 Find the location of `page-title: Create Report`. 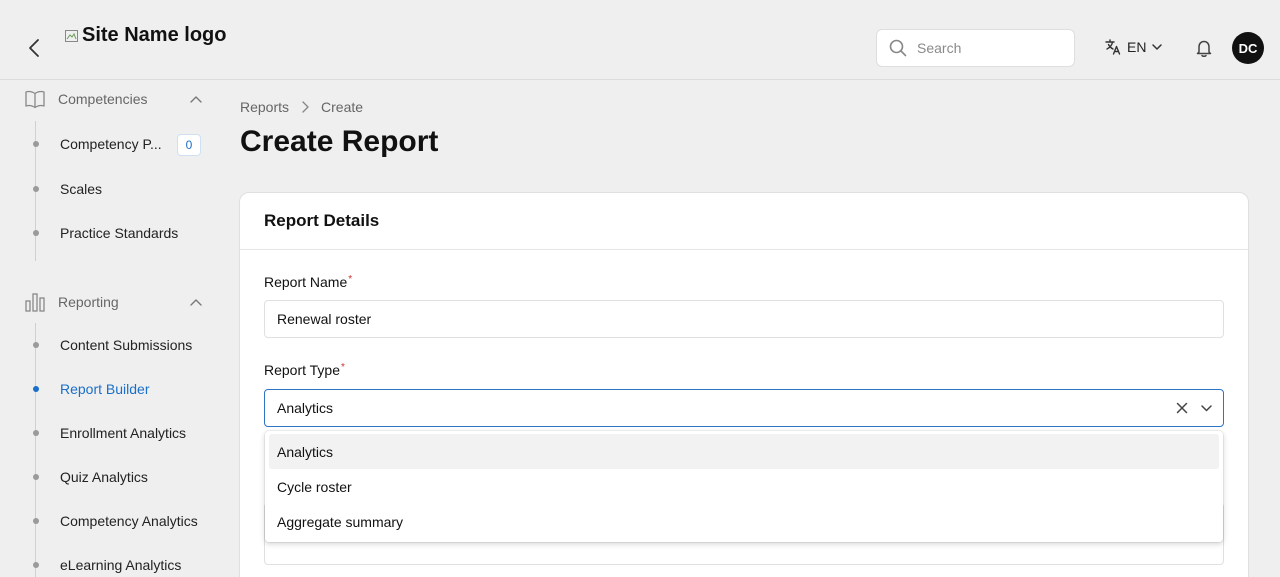

page-title: Create Report is located at coordinates (339, 141).